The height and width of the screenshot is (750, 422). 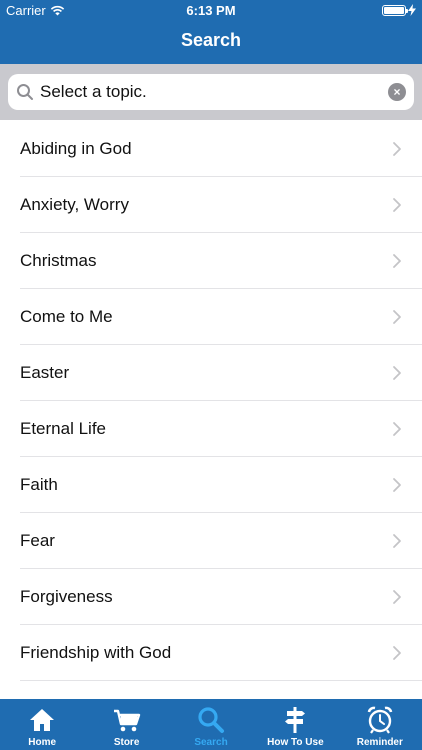 What do you see at coordinates (211, 597) in the screenshot?
I see `list-item: Forgiveness` at bounding box center [211, 597].